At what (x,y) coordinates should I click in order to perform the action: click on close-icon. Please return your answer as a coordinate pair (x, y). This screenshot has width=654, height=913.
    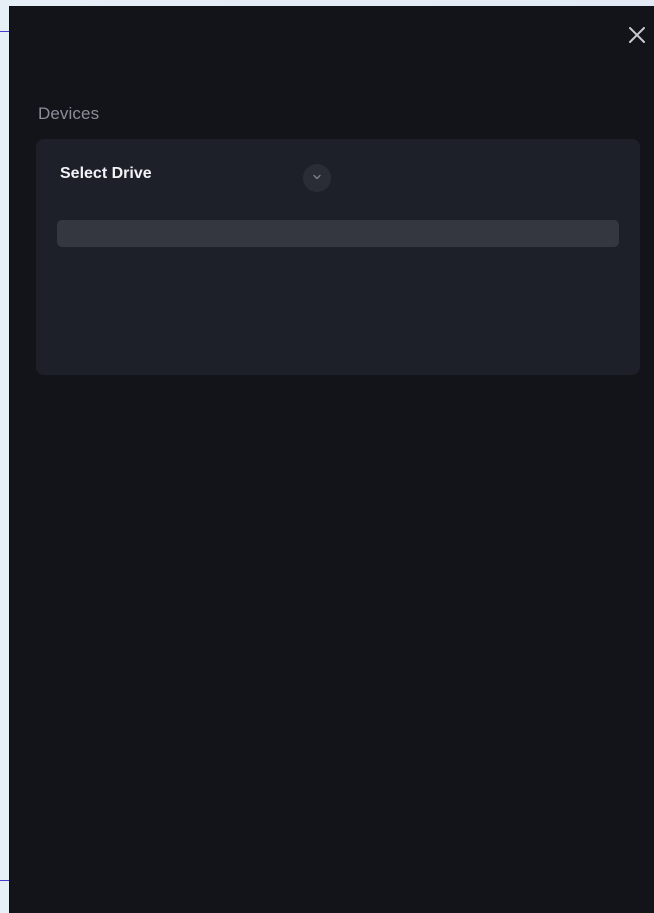
    Looking at the image, I should click on (637, 35).